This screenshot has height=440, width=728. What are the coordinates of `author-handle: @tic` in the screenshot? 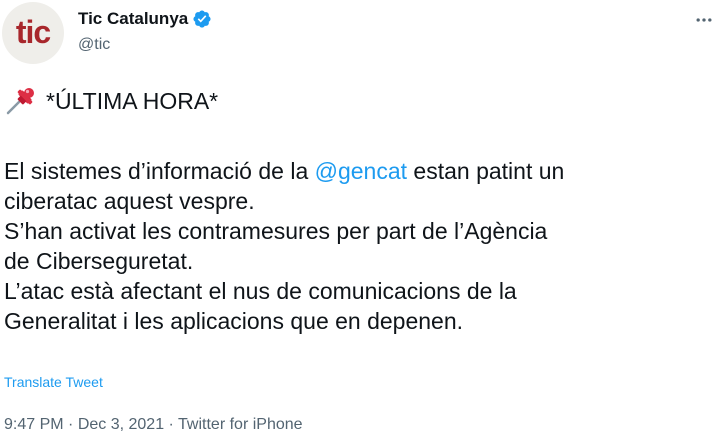 It's located at (145, 45).